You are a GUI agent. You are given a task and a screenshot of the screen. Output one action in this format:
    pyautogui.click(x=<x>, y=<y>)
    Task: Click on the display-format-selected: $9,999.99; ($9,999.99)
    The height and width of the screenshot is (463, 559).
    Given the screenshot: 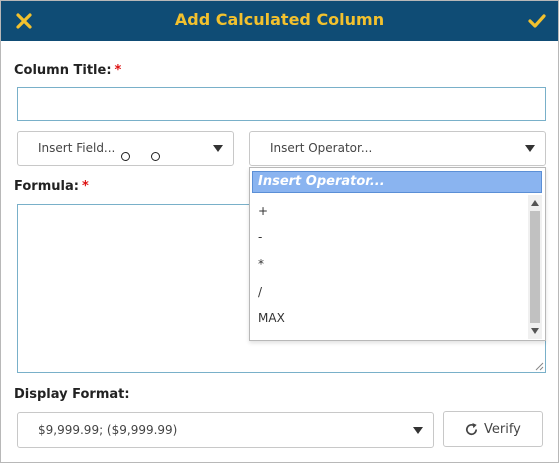 What is the action you would take?
    pyautogui.click(x=108, y=430)
    